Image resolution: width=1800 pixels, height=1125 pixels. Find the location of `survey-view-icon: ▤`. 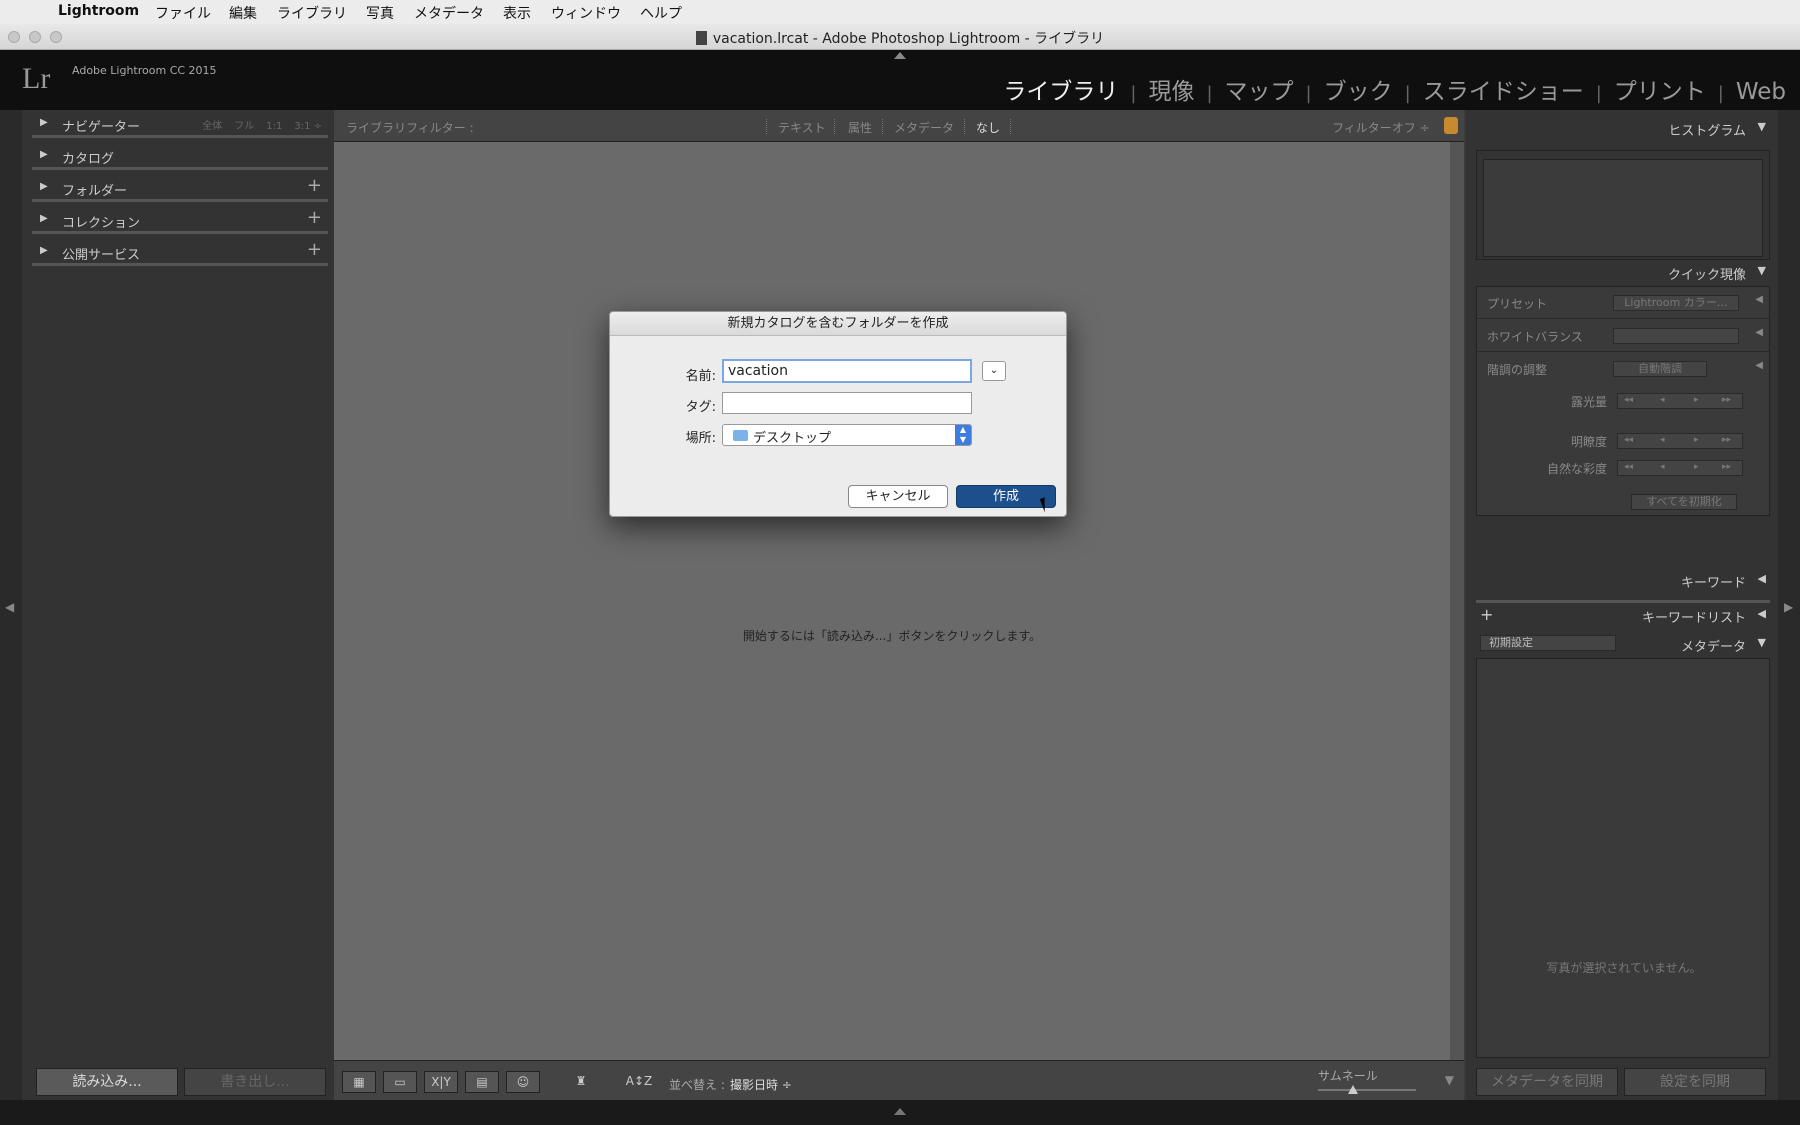

survey-view-icon: ▤ is located at coordinates (482, 1082).